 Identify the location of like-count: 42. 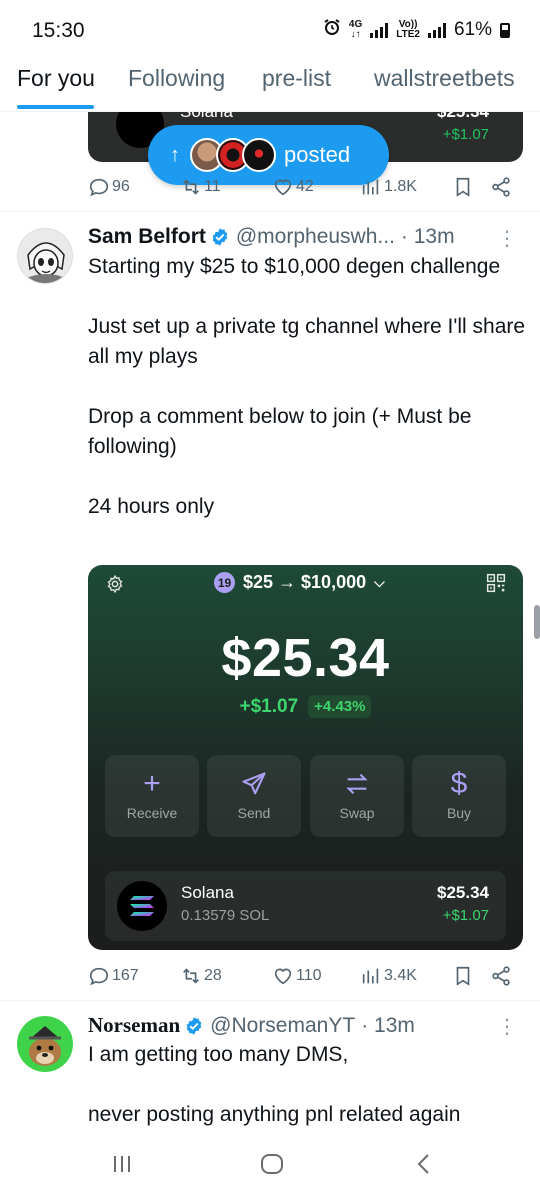
(305, 186).